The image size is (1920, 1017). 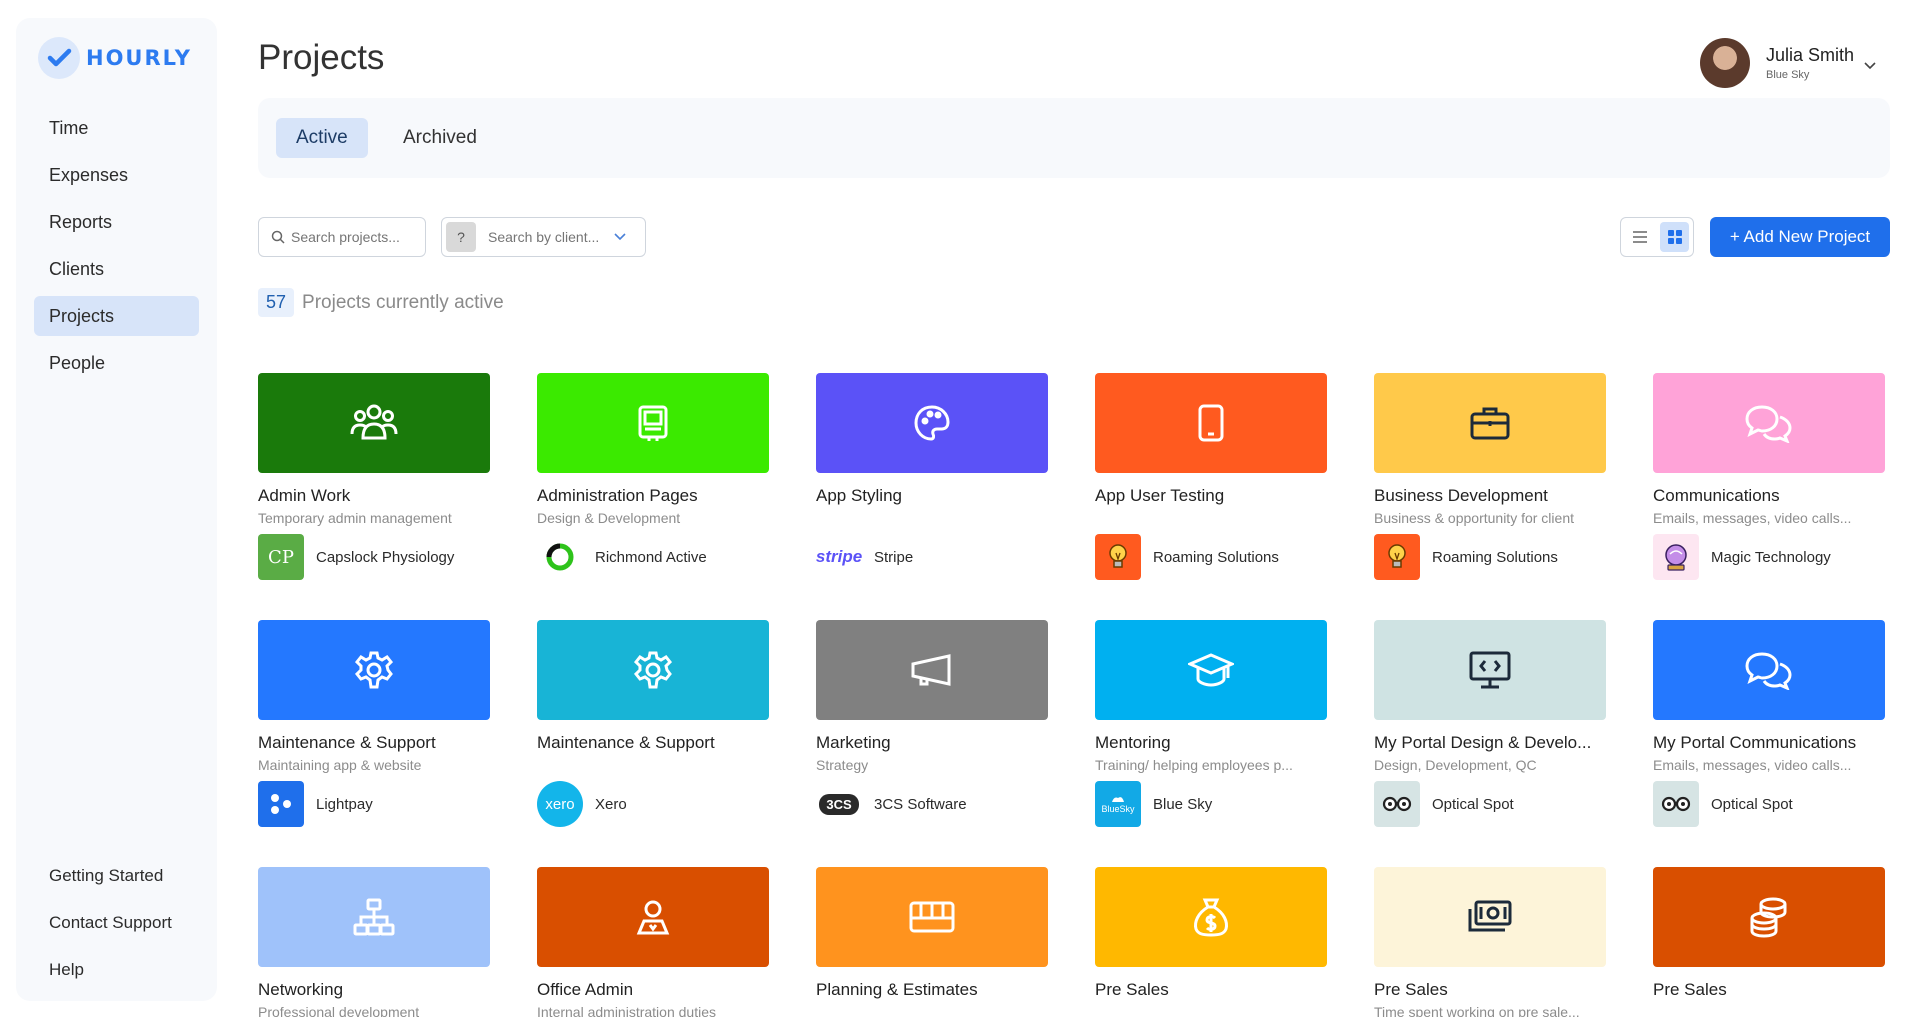 What do you see at coordinates (894, 557) in the screenshot?
I see `client-name: Stripe` at bounding box center [894, 557].